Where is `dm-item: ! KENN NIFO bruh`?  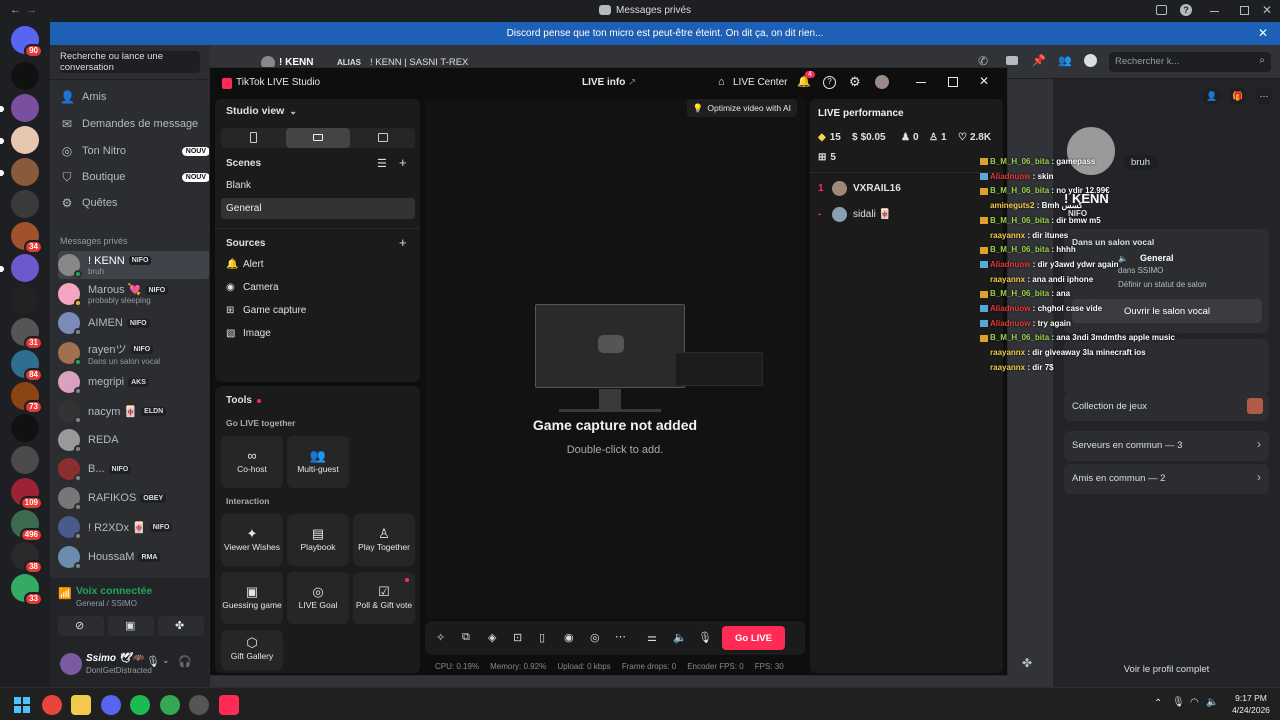 dm-item: ! KENN NIFO bruh is located at coordinates (134, 265).